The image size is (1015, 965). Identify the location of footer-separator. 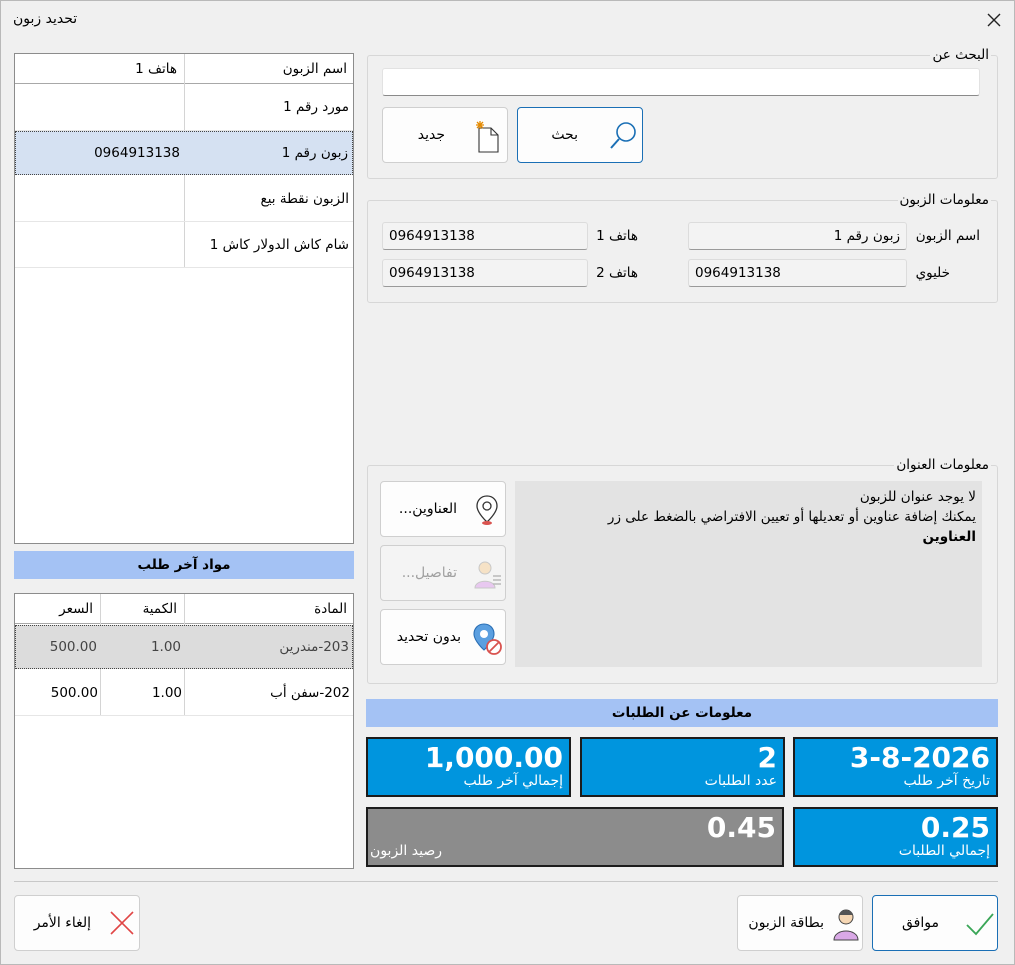
(506, 881).